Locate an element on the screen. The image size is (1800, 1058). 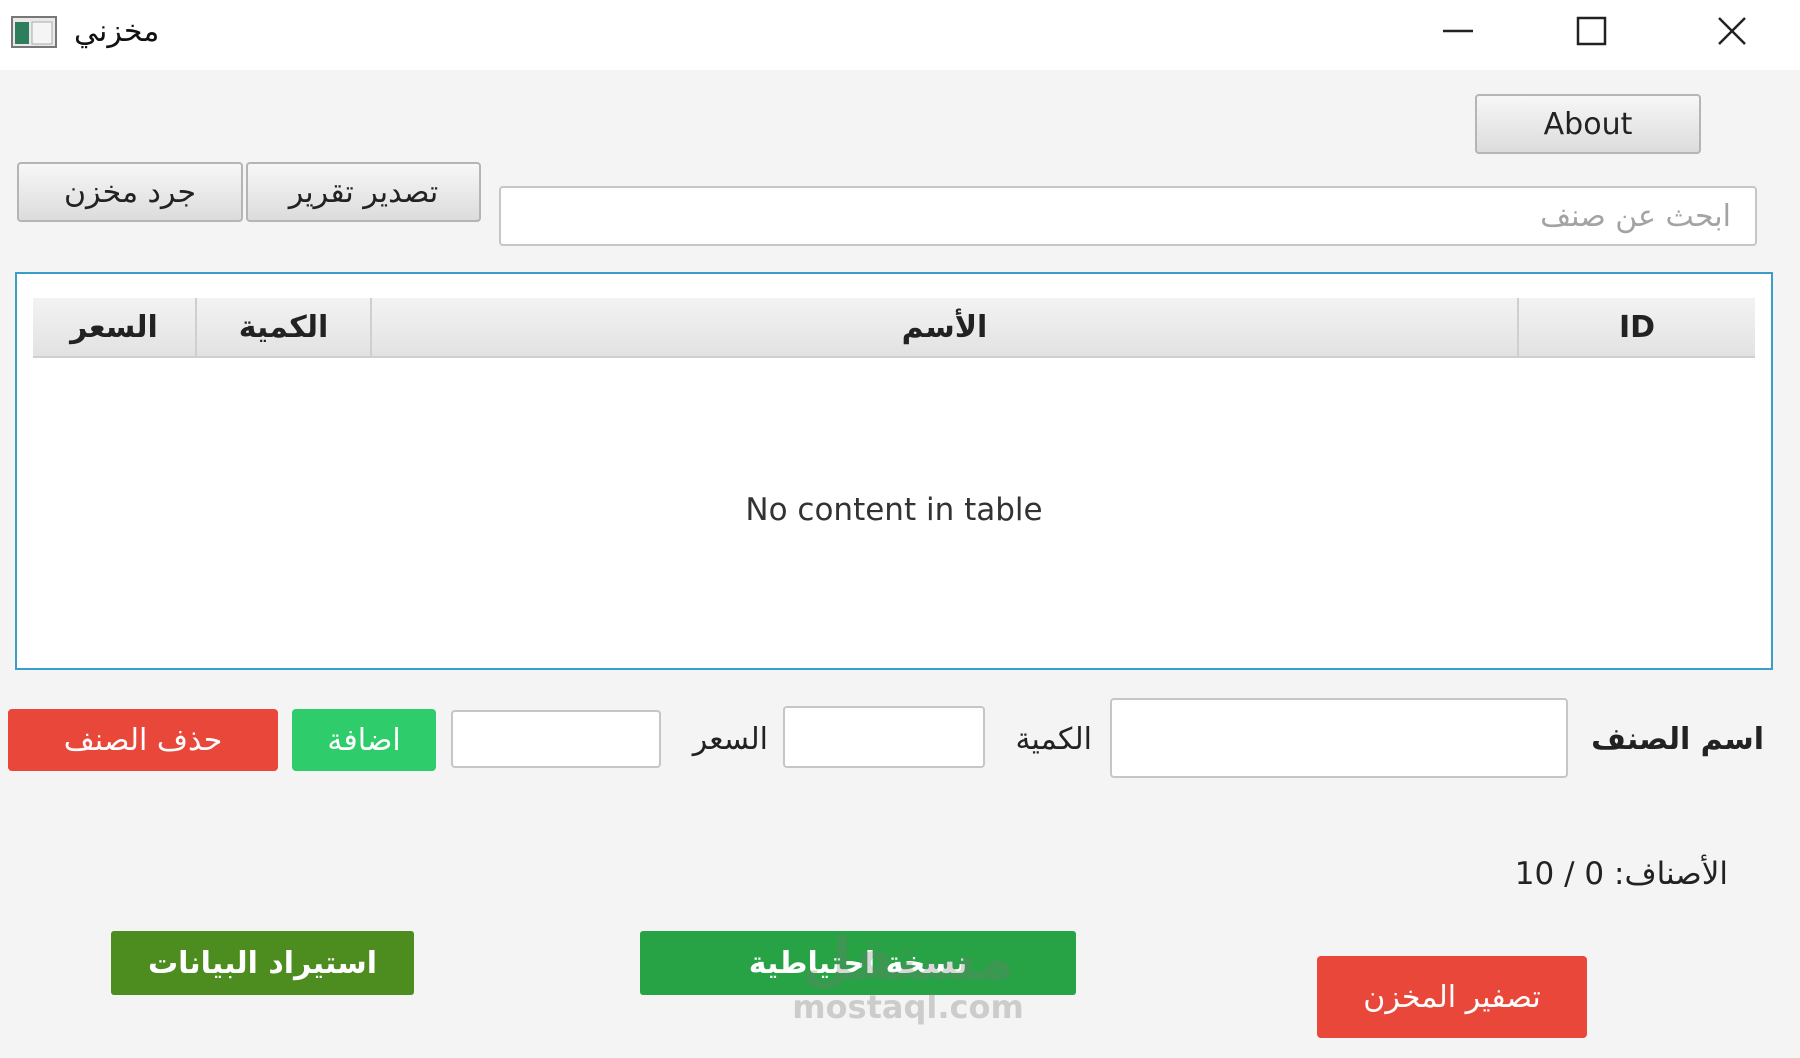
title-bar: مخزني is located at coordinates (900, 35).